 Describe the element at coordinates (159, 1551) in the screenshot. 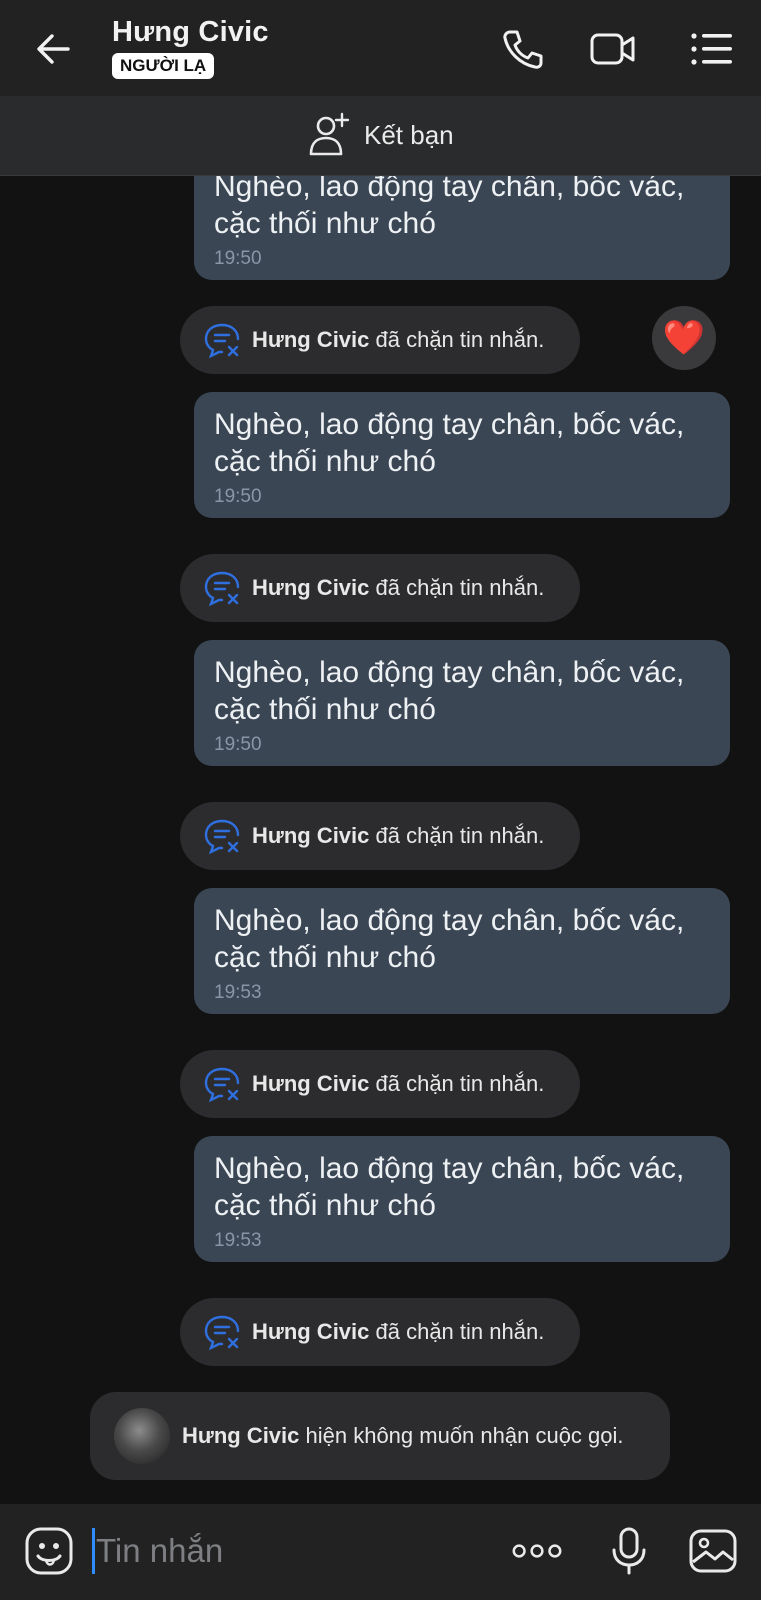

I see `message-input: Tin nhắn` at that location.